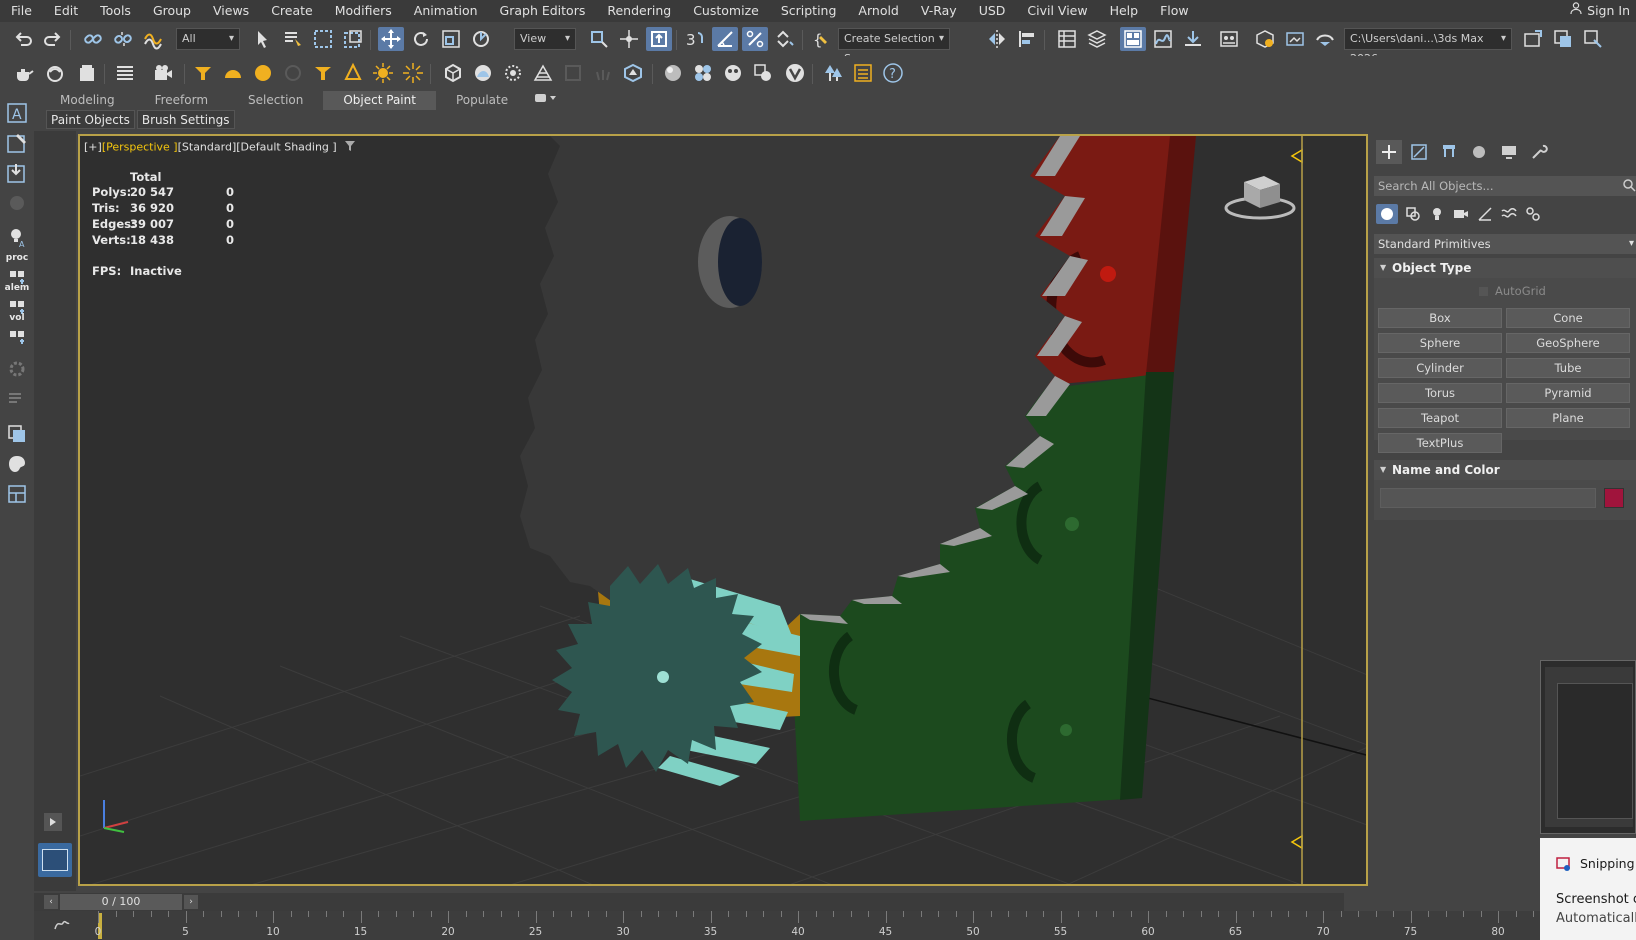 This screenshot has height=940, width=1636. Describe the element at coordinates (115, 11) in the screenshot. I see `menu-tools: Tools` at that location.